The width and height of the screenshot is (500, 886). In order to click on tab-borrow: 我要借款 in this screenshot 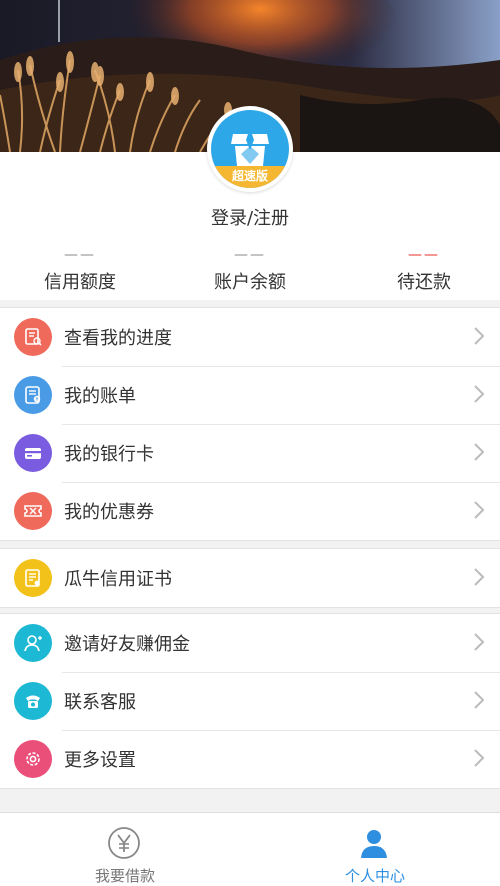, I will do `click(125, 849)`.